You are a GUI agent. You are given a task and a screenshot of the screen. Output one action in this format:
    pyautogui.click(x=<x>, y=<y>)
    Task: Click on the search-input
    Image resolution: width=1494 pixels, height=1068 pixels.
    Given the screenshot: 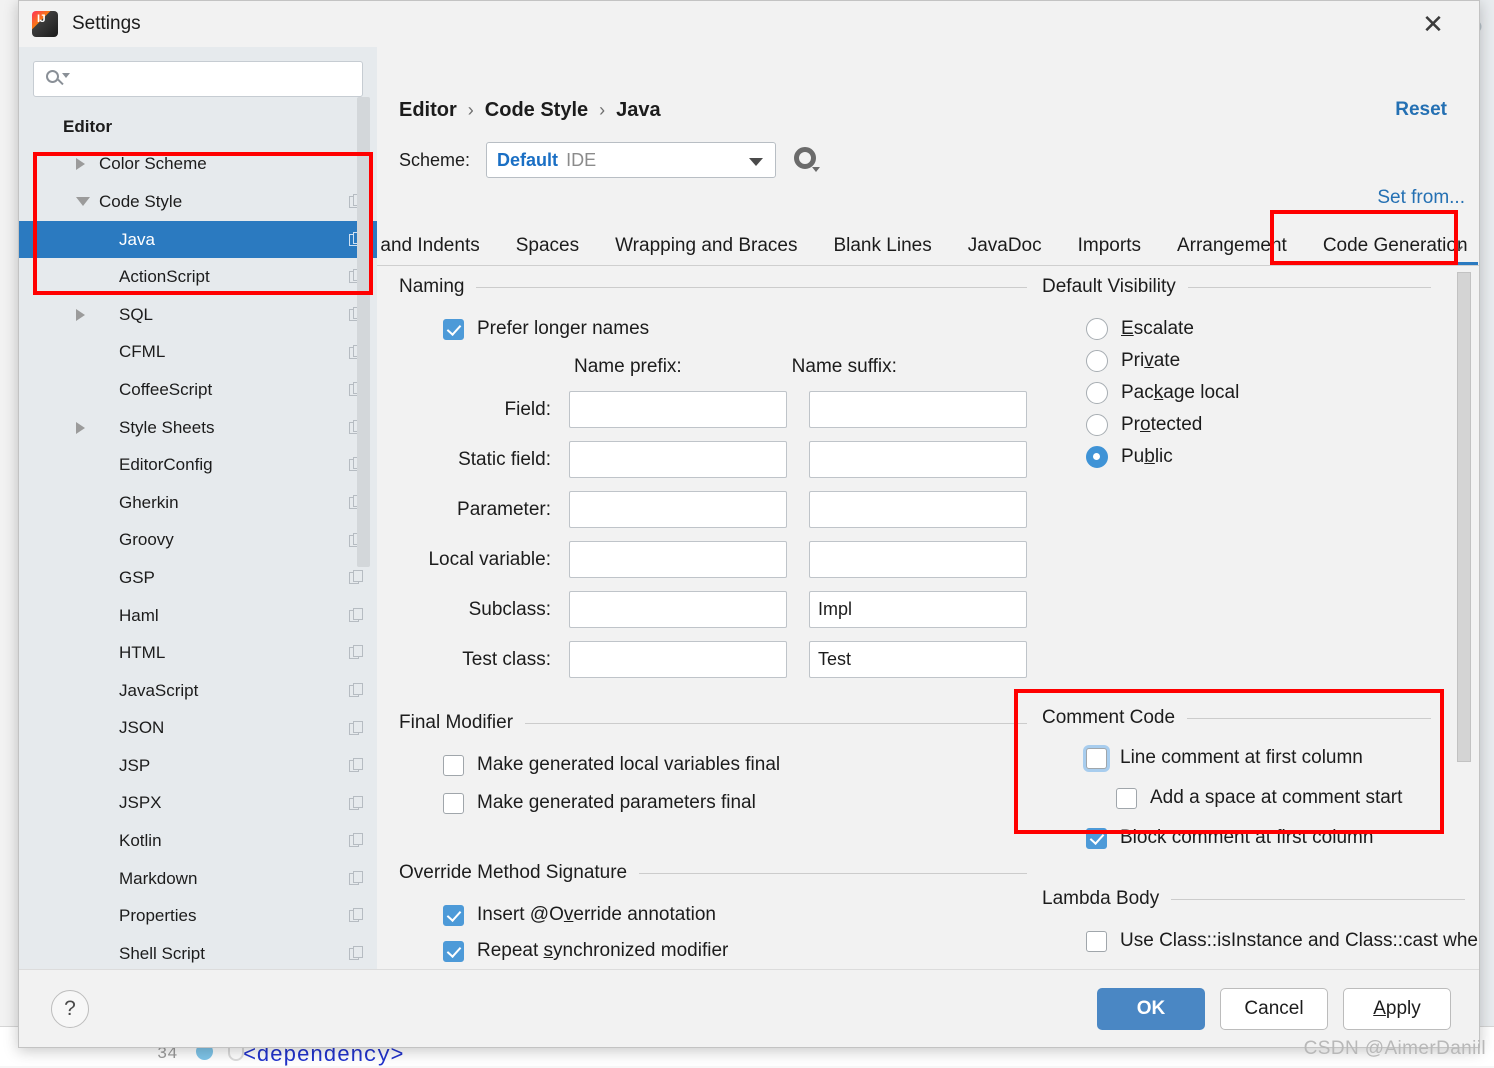 What is the action you would take?
    pyautogui.click(x=211, y=79)
    